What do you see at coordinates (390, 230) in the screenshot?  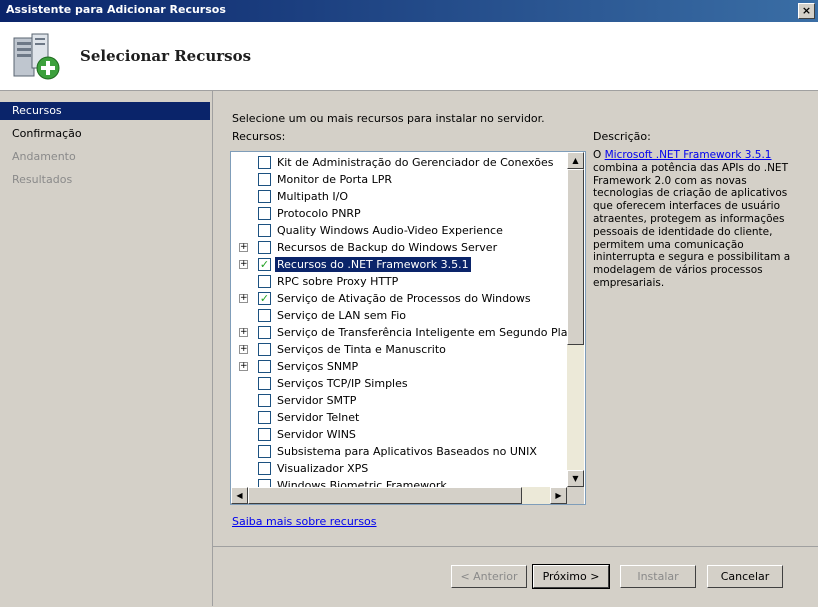 I see `feature-label: Quality Windows Audio-Video Experience` at bounding box center [390, 230].